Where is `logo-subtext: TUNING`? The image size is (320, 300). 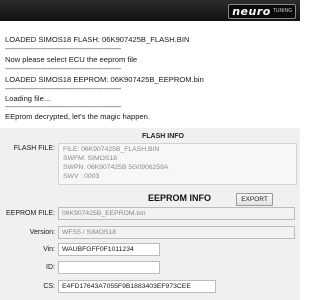 logo-subtext: TUNING is located at coordinates (282, 11).